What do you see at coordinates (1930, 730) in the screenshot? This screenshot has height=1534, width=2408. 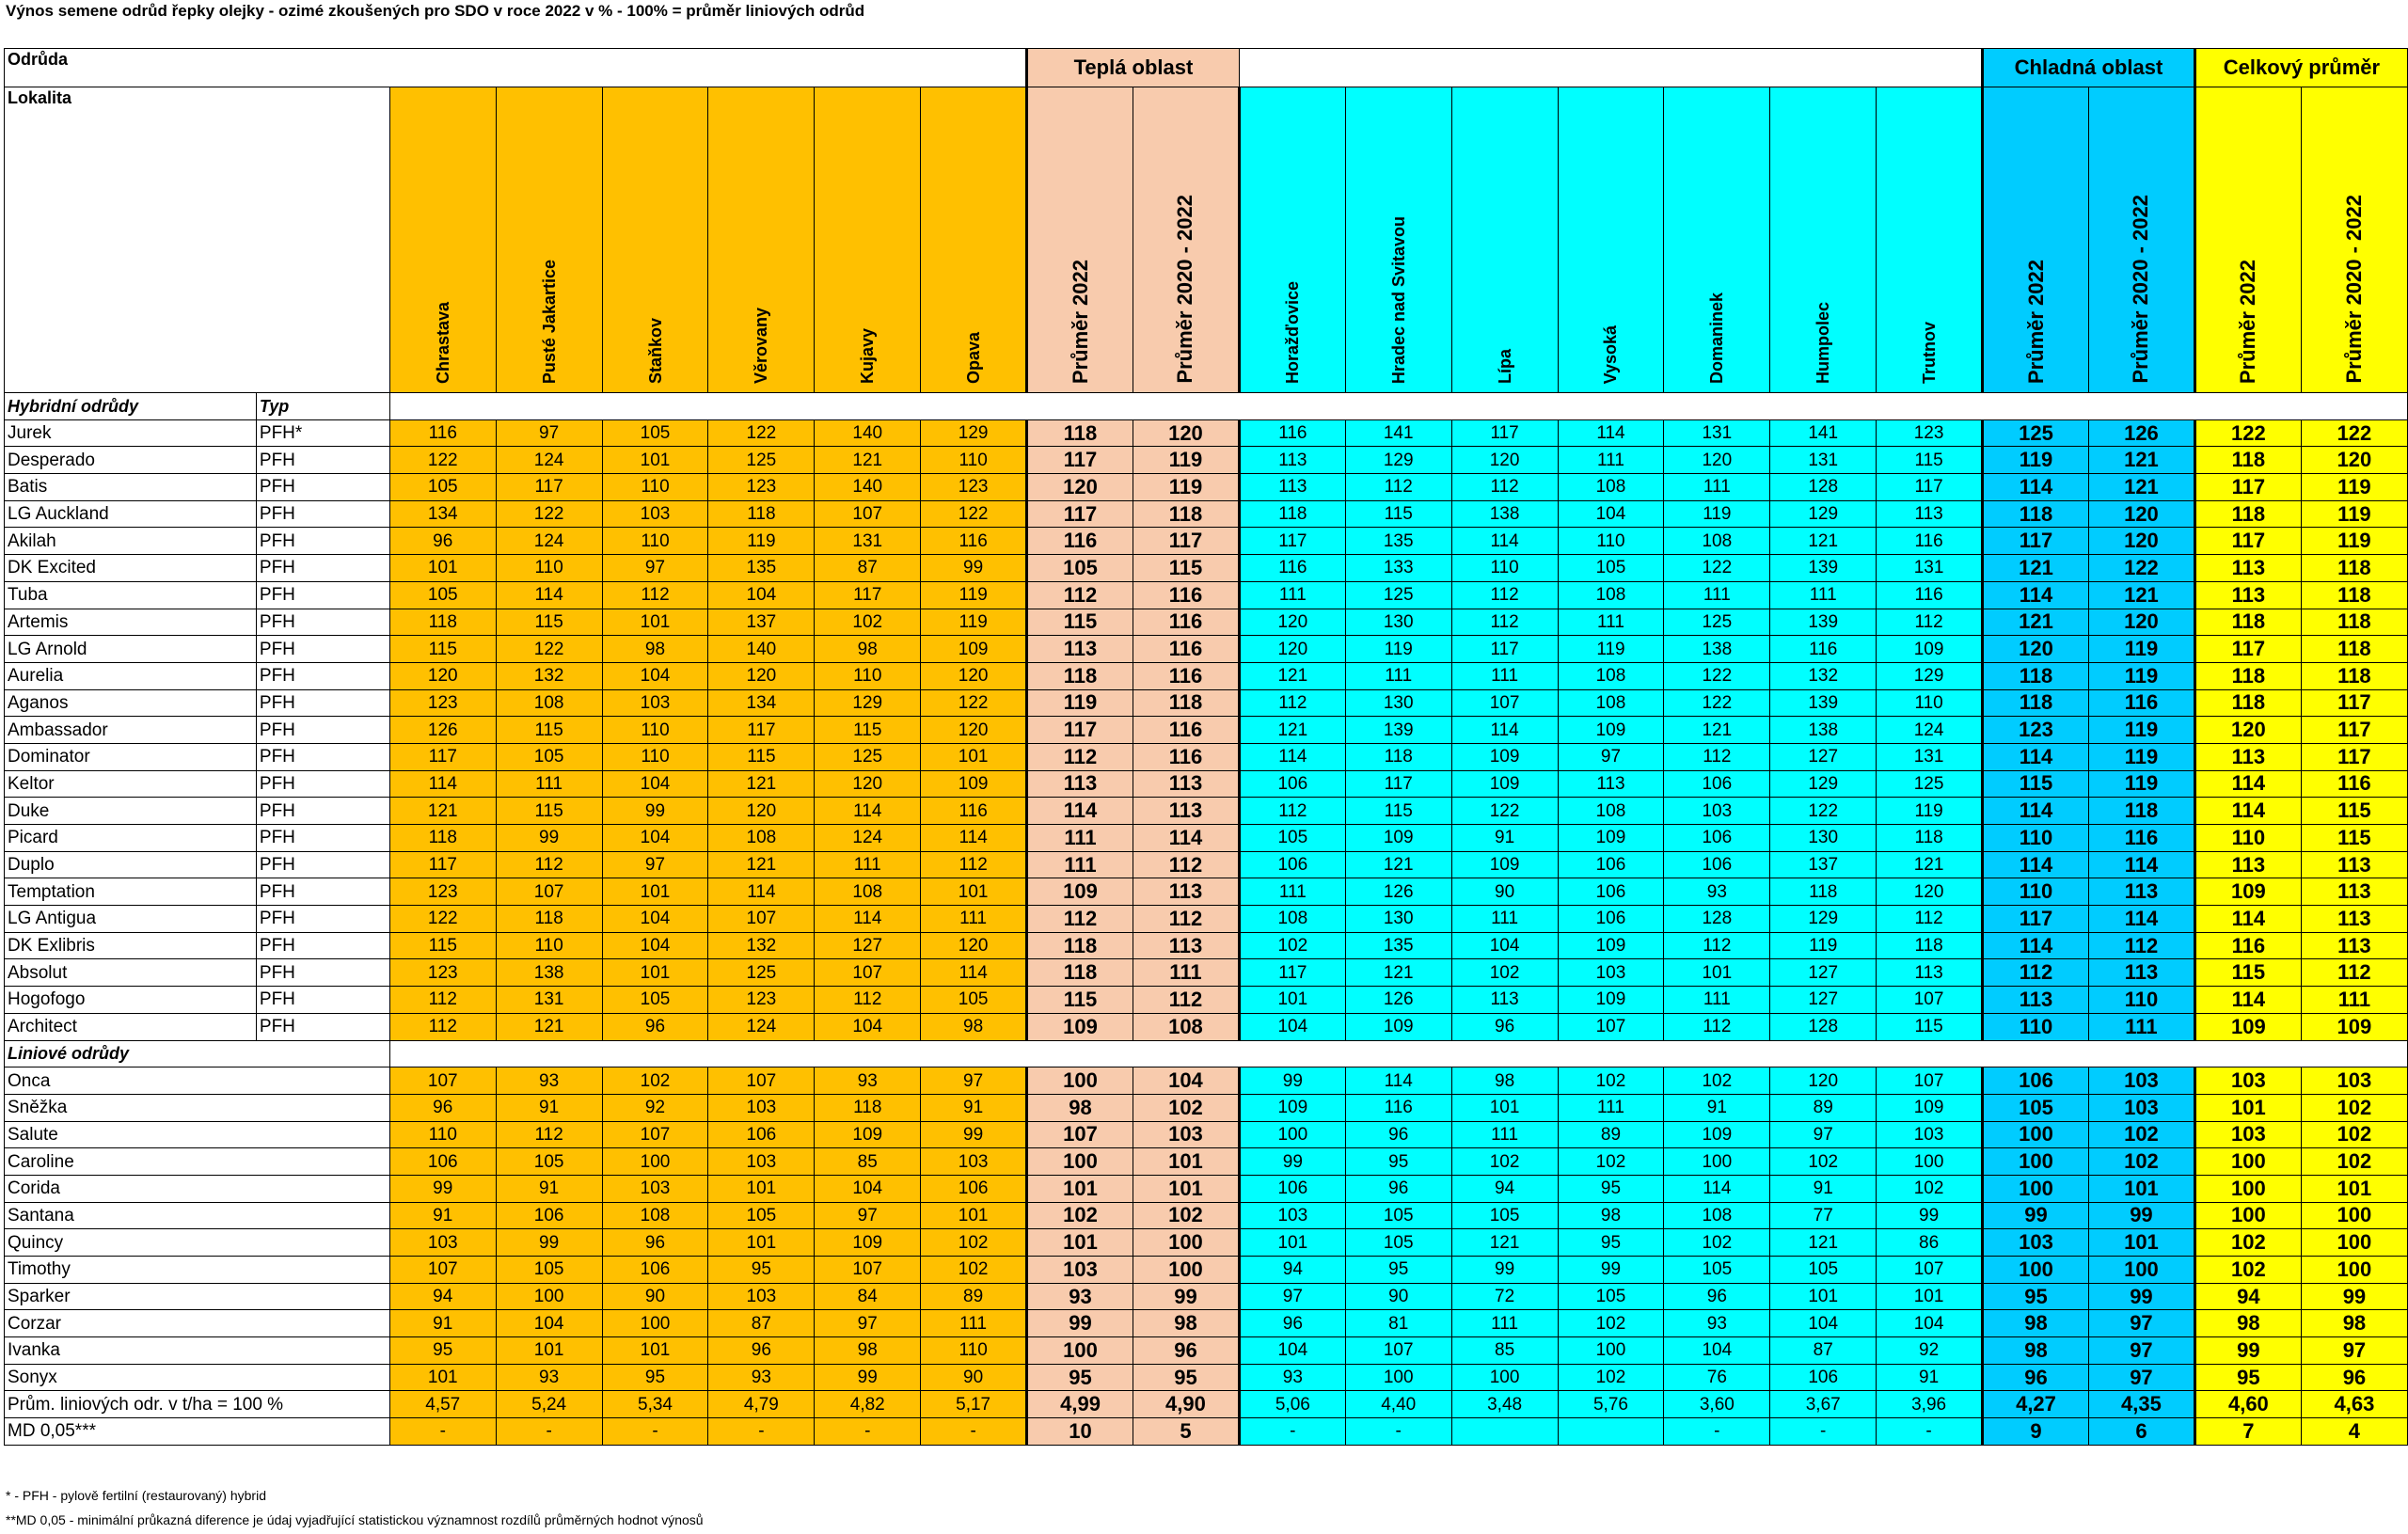 I see `value-cell: 124` at bounding box center [1930, 730].